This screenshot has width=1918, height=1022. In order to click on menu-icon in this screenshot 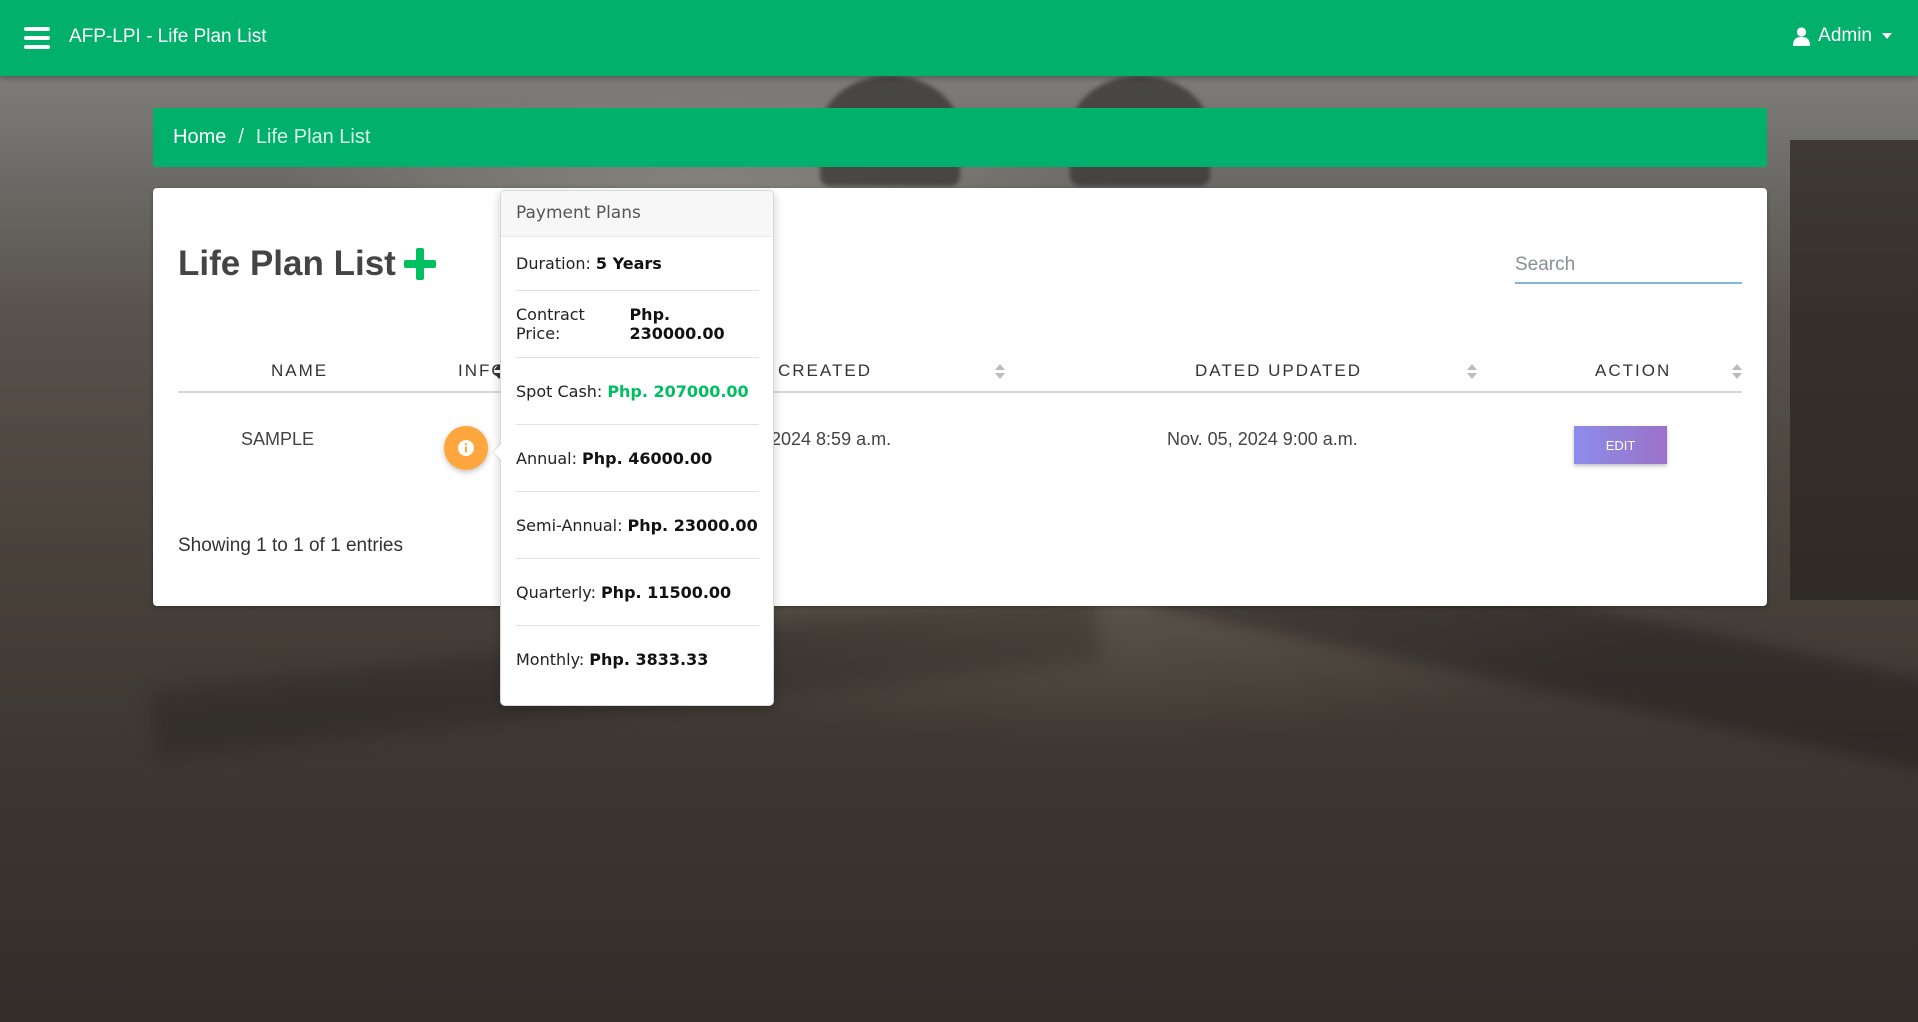, I will do `click(37, 38)`.